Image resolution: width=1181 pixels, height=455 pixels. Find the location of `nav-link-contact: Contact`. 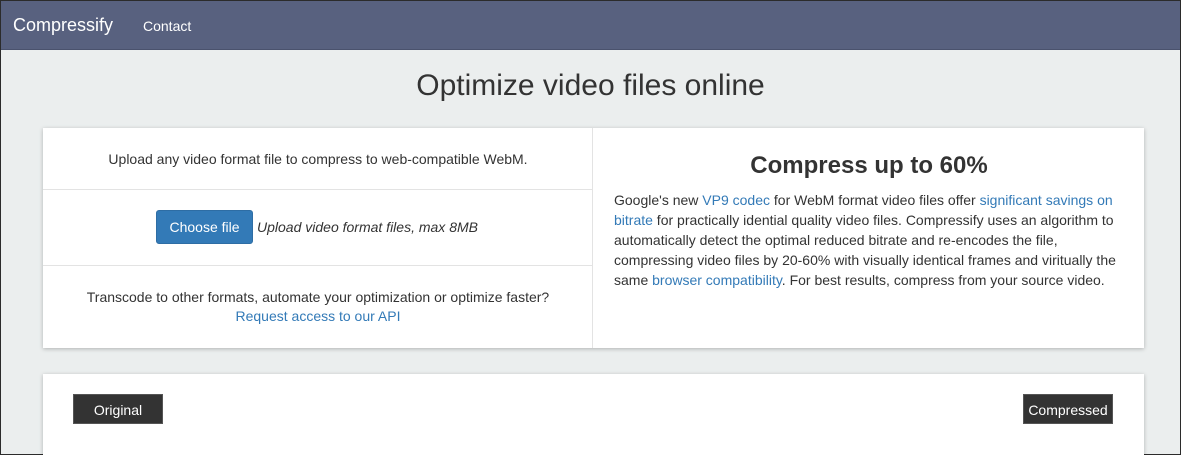

nav-link-contact: Contact is located at coordinates (167, 26).